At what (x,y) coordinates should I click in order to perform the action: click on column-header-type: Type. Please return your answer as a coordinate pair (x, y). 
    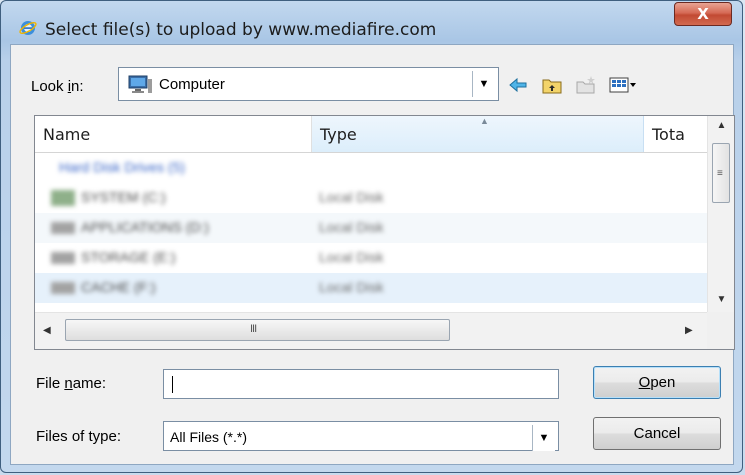
    Looking at the image, I should click on (478, 134).